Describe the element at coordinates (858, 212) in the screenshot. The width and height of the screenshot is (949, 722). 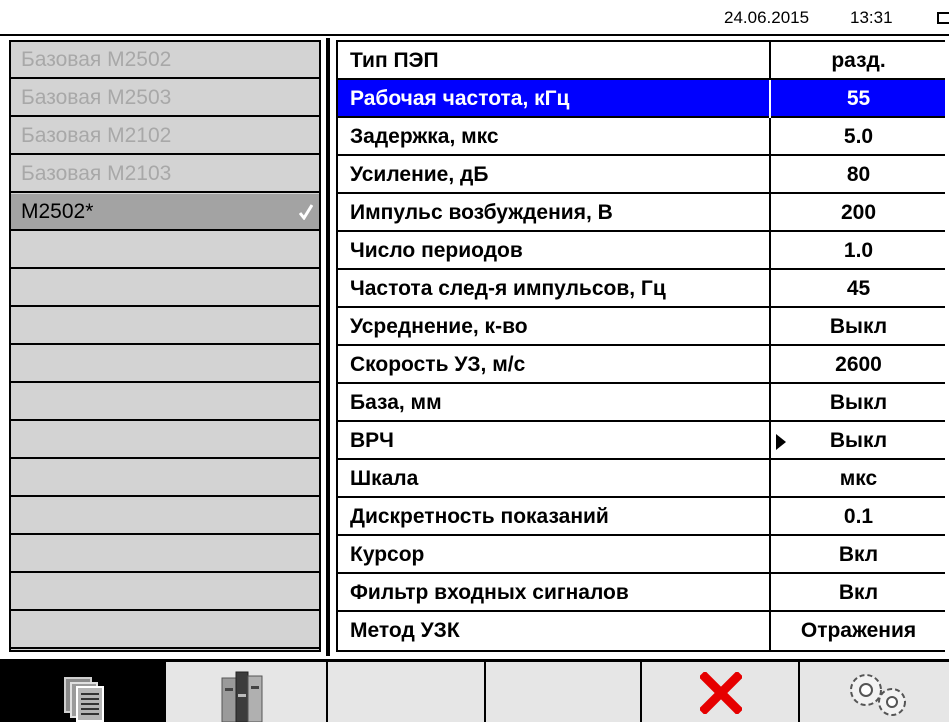
I see `param-value: 200` at that location.